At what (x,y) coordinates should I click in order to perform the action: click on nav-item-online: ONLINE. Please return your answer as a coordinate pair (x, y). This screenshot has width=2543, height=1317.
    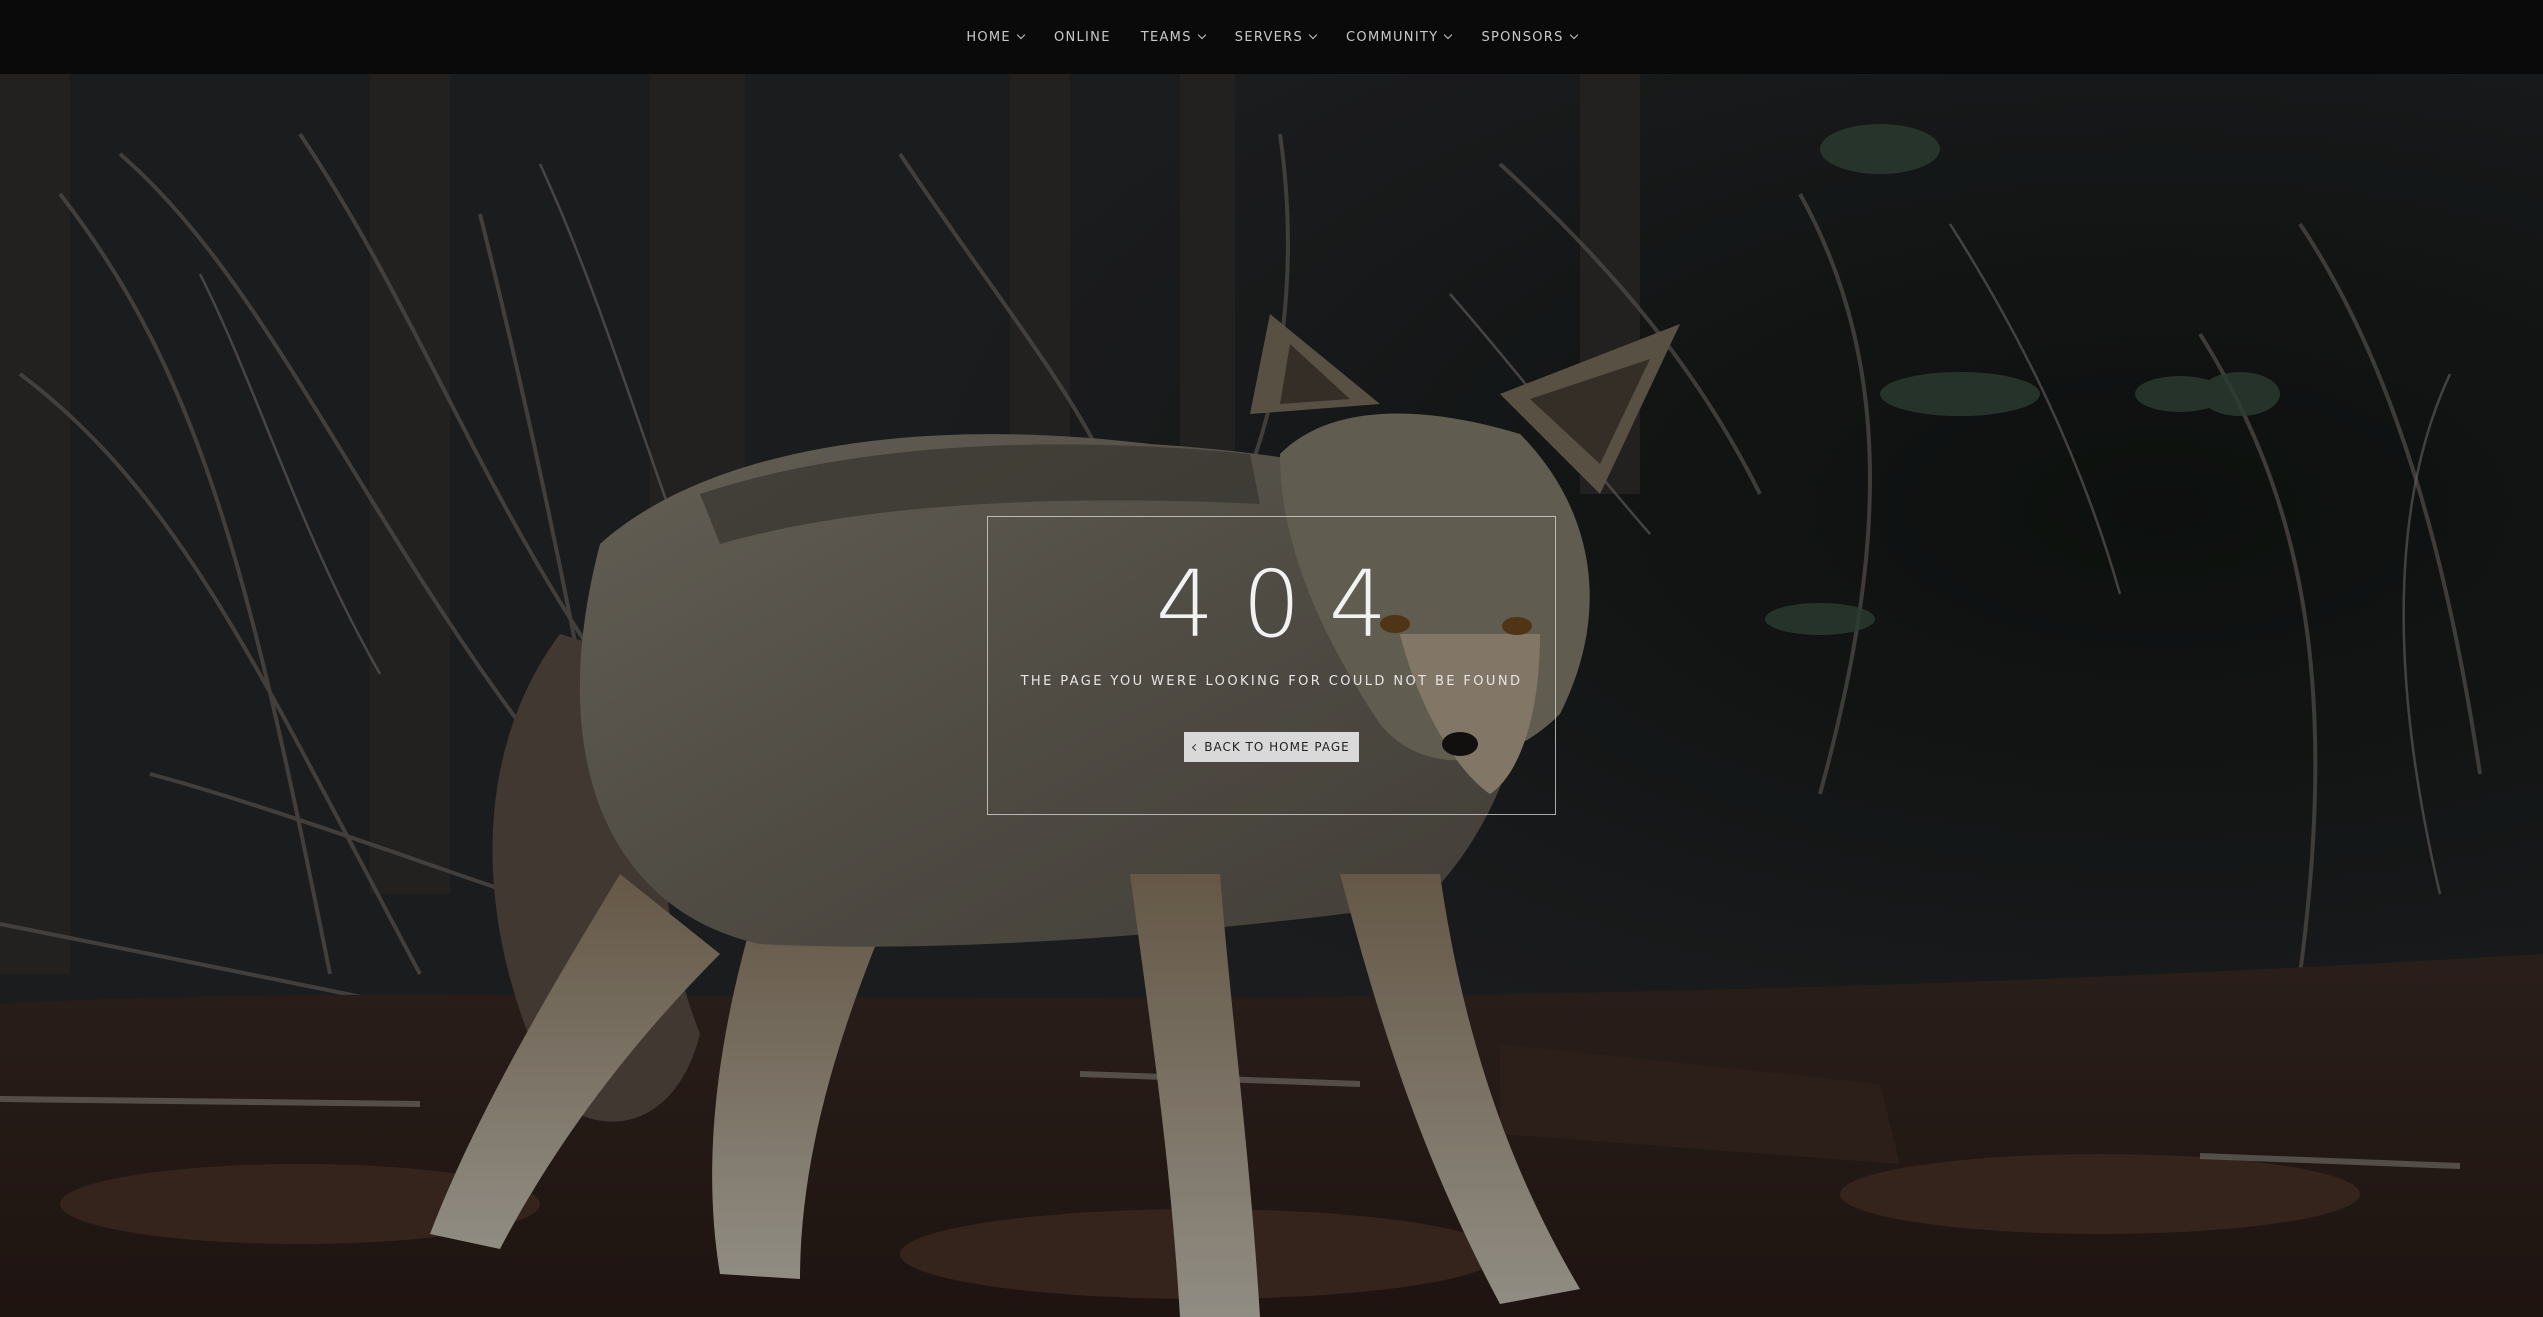
    Looking at the image, I should click on (1082, 37).